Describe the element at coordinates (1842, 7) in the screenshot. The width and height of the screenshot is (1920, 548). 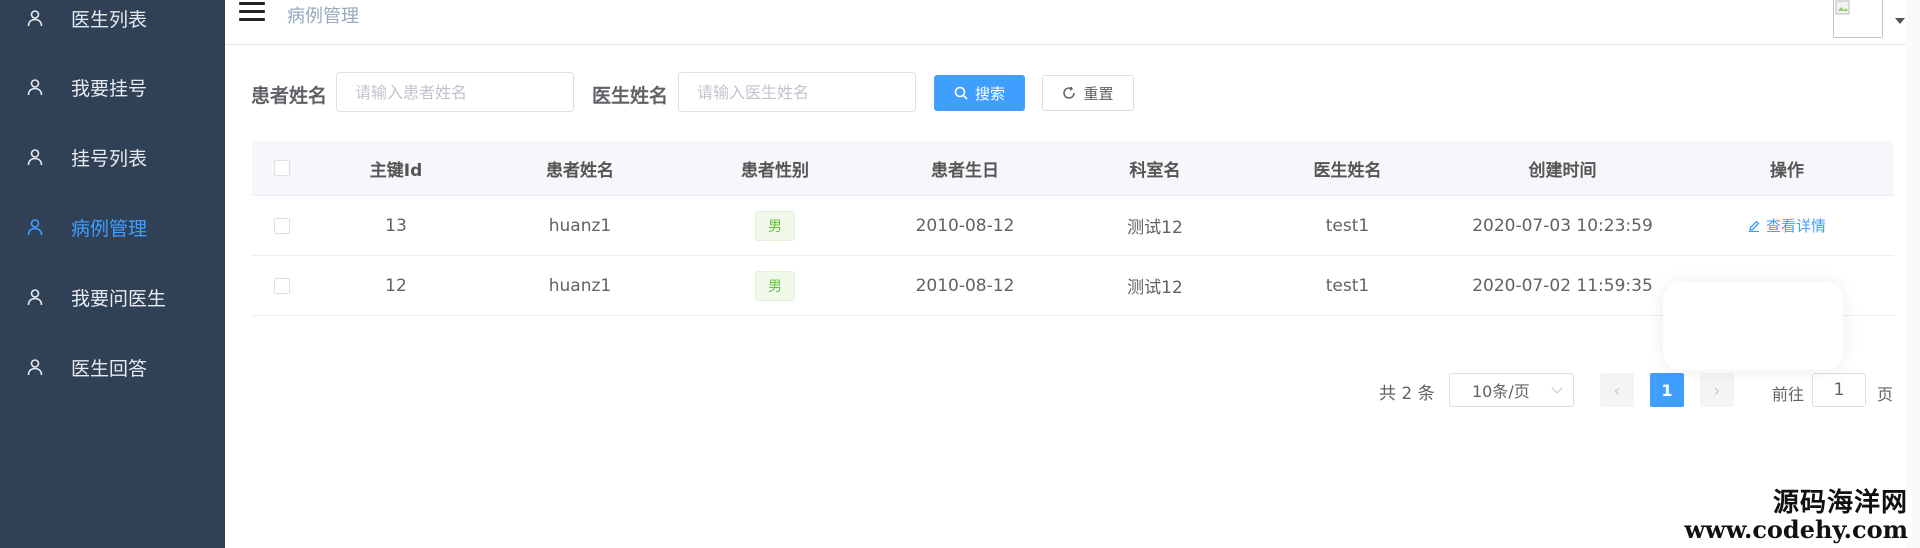
I see `broken-image-icon` at that location.